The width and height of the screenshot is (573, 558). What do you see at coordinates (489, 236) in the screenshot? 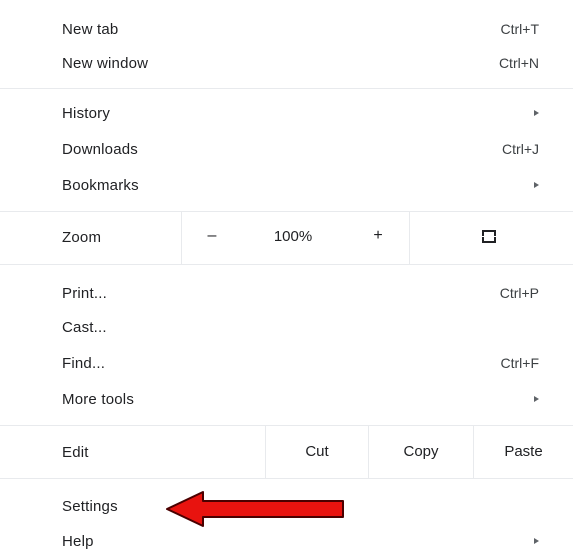
I see `fullscreen-icon` at bounding box center [489, 236].